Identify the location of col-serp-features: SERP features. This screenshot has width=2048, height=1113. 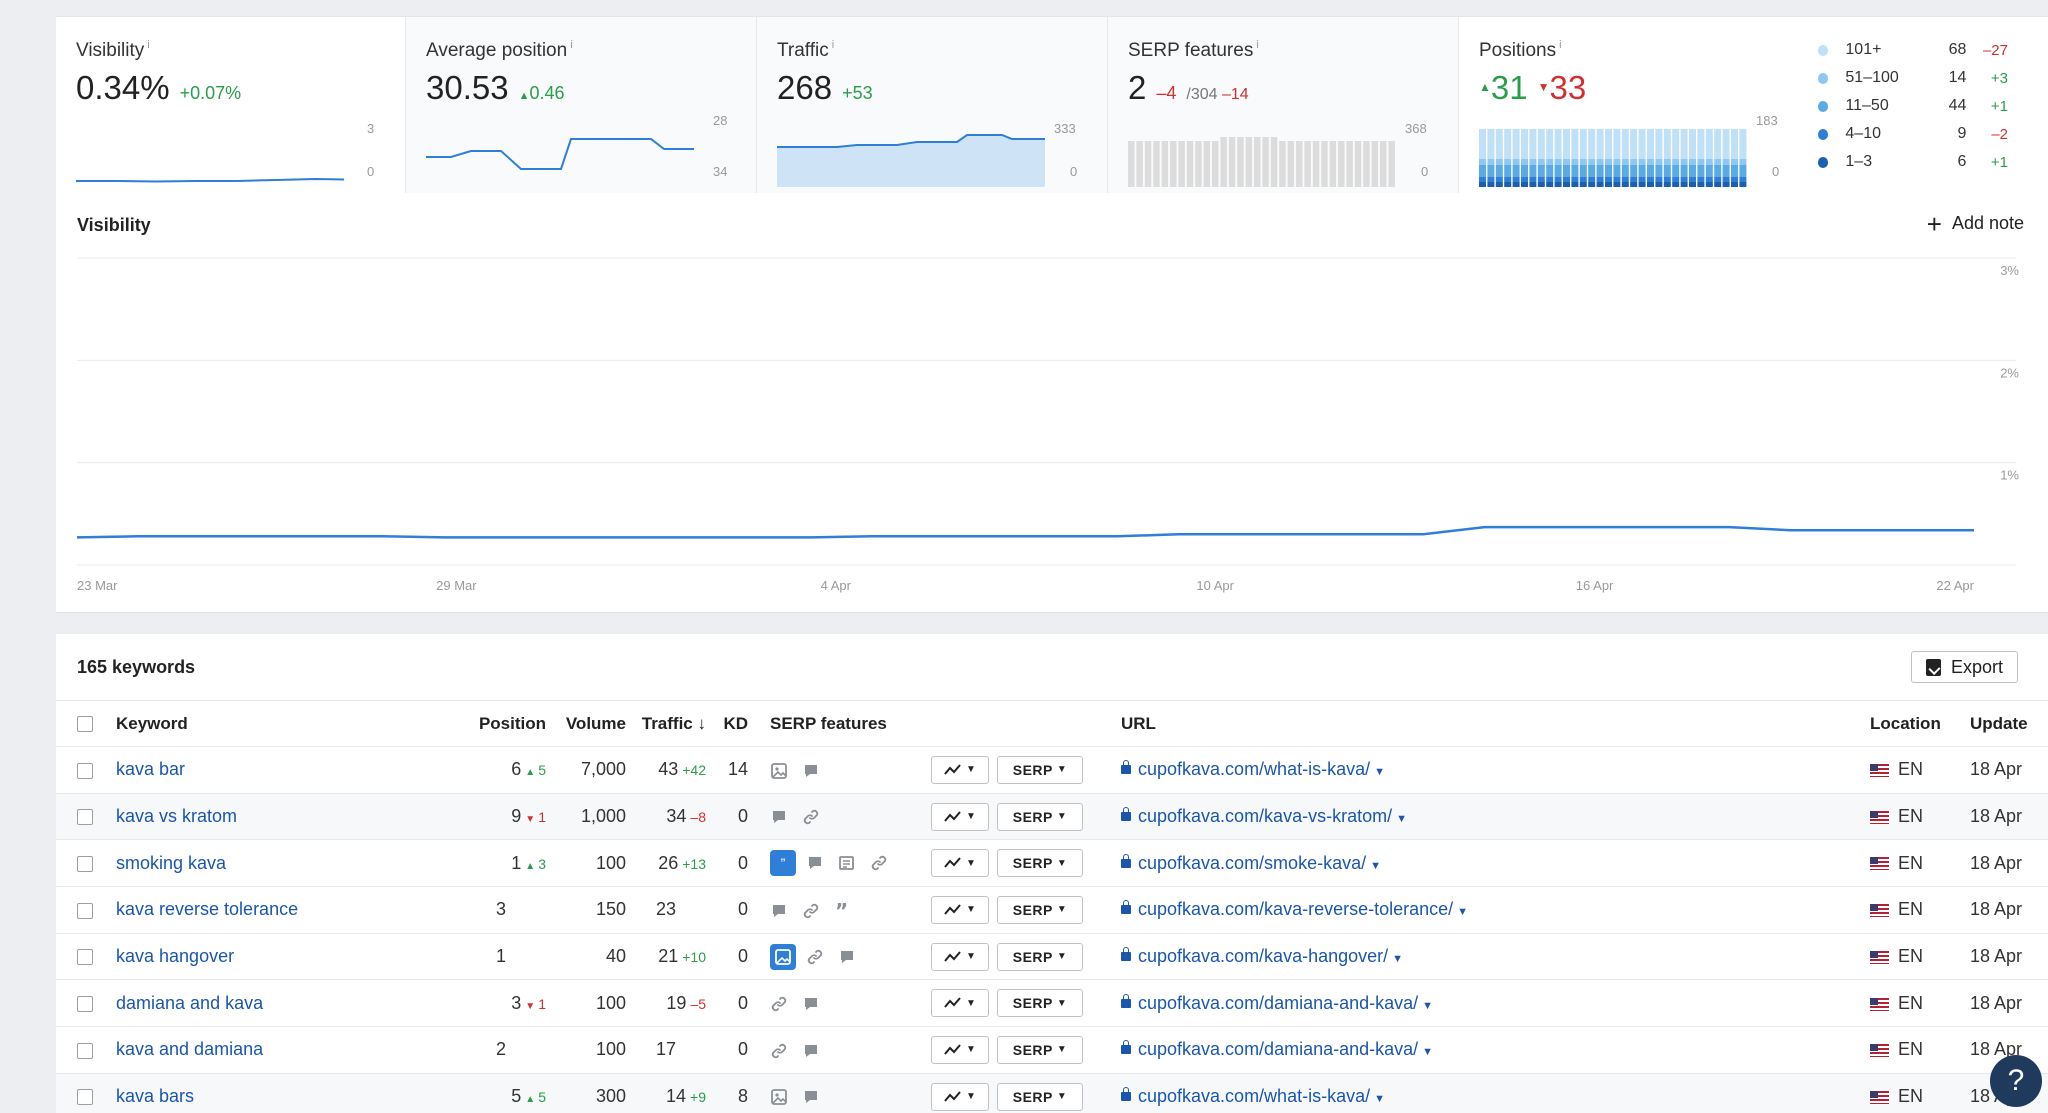
(843, 723).